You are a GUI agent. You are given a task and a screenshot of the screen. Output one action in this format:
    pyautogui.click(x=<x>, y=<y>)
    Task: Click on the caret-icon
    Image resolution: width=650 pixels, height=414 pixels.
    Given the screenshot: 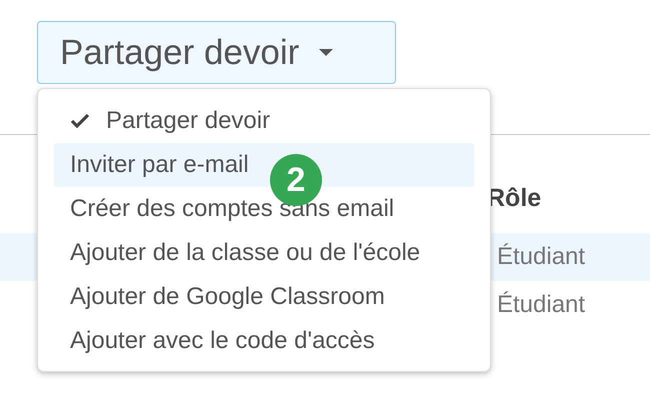 What is the action you would take?
    pyautogui.click(x=326, y=52)
    